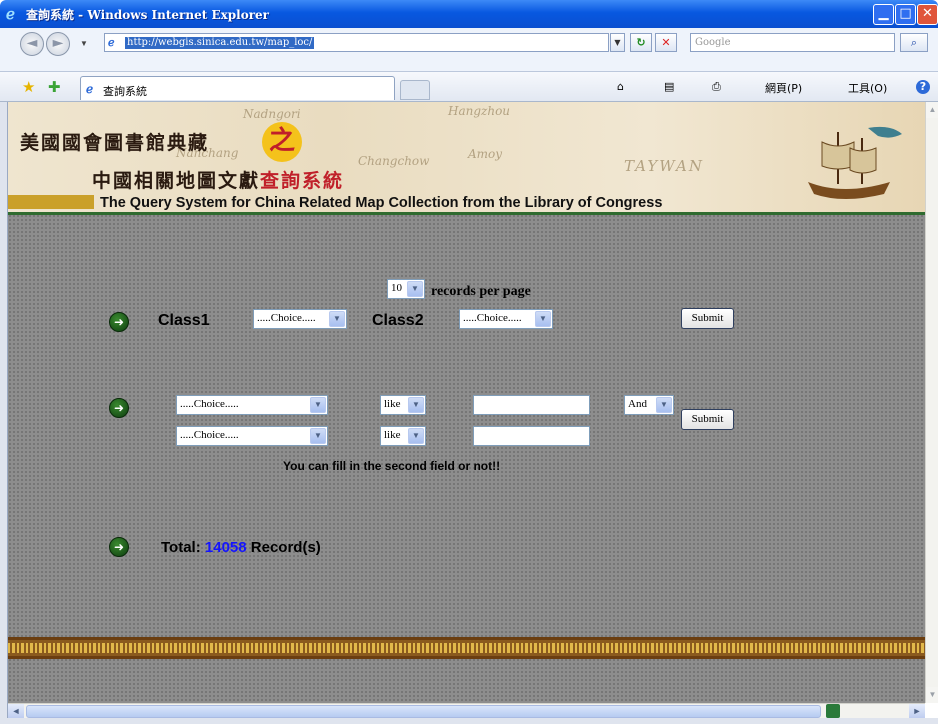 This screenshot has width=938, height=724. What do you see at coordinates (707, 318) in the screenshot?
I see `submit-class-button: Submit` at bounding box center [707, 318].